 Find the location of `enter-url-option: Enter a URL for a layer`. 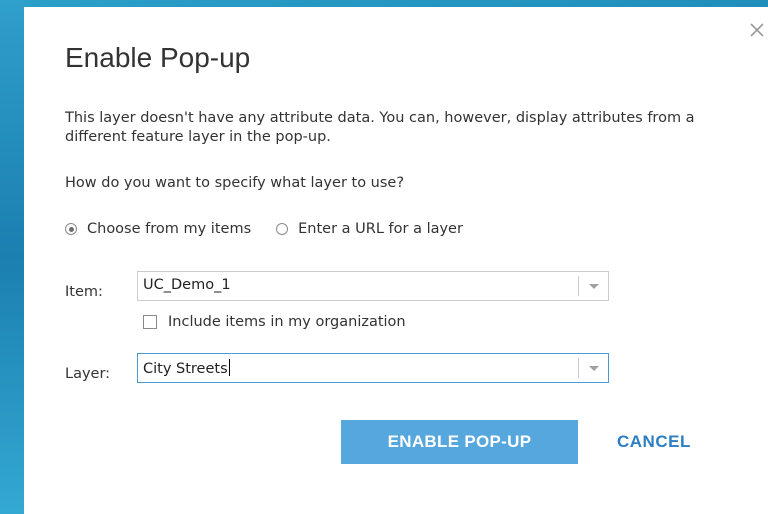

enter-url-option: Enter a URL for a layer is located at coordinates (369, 229).